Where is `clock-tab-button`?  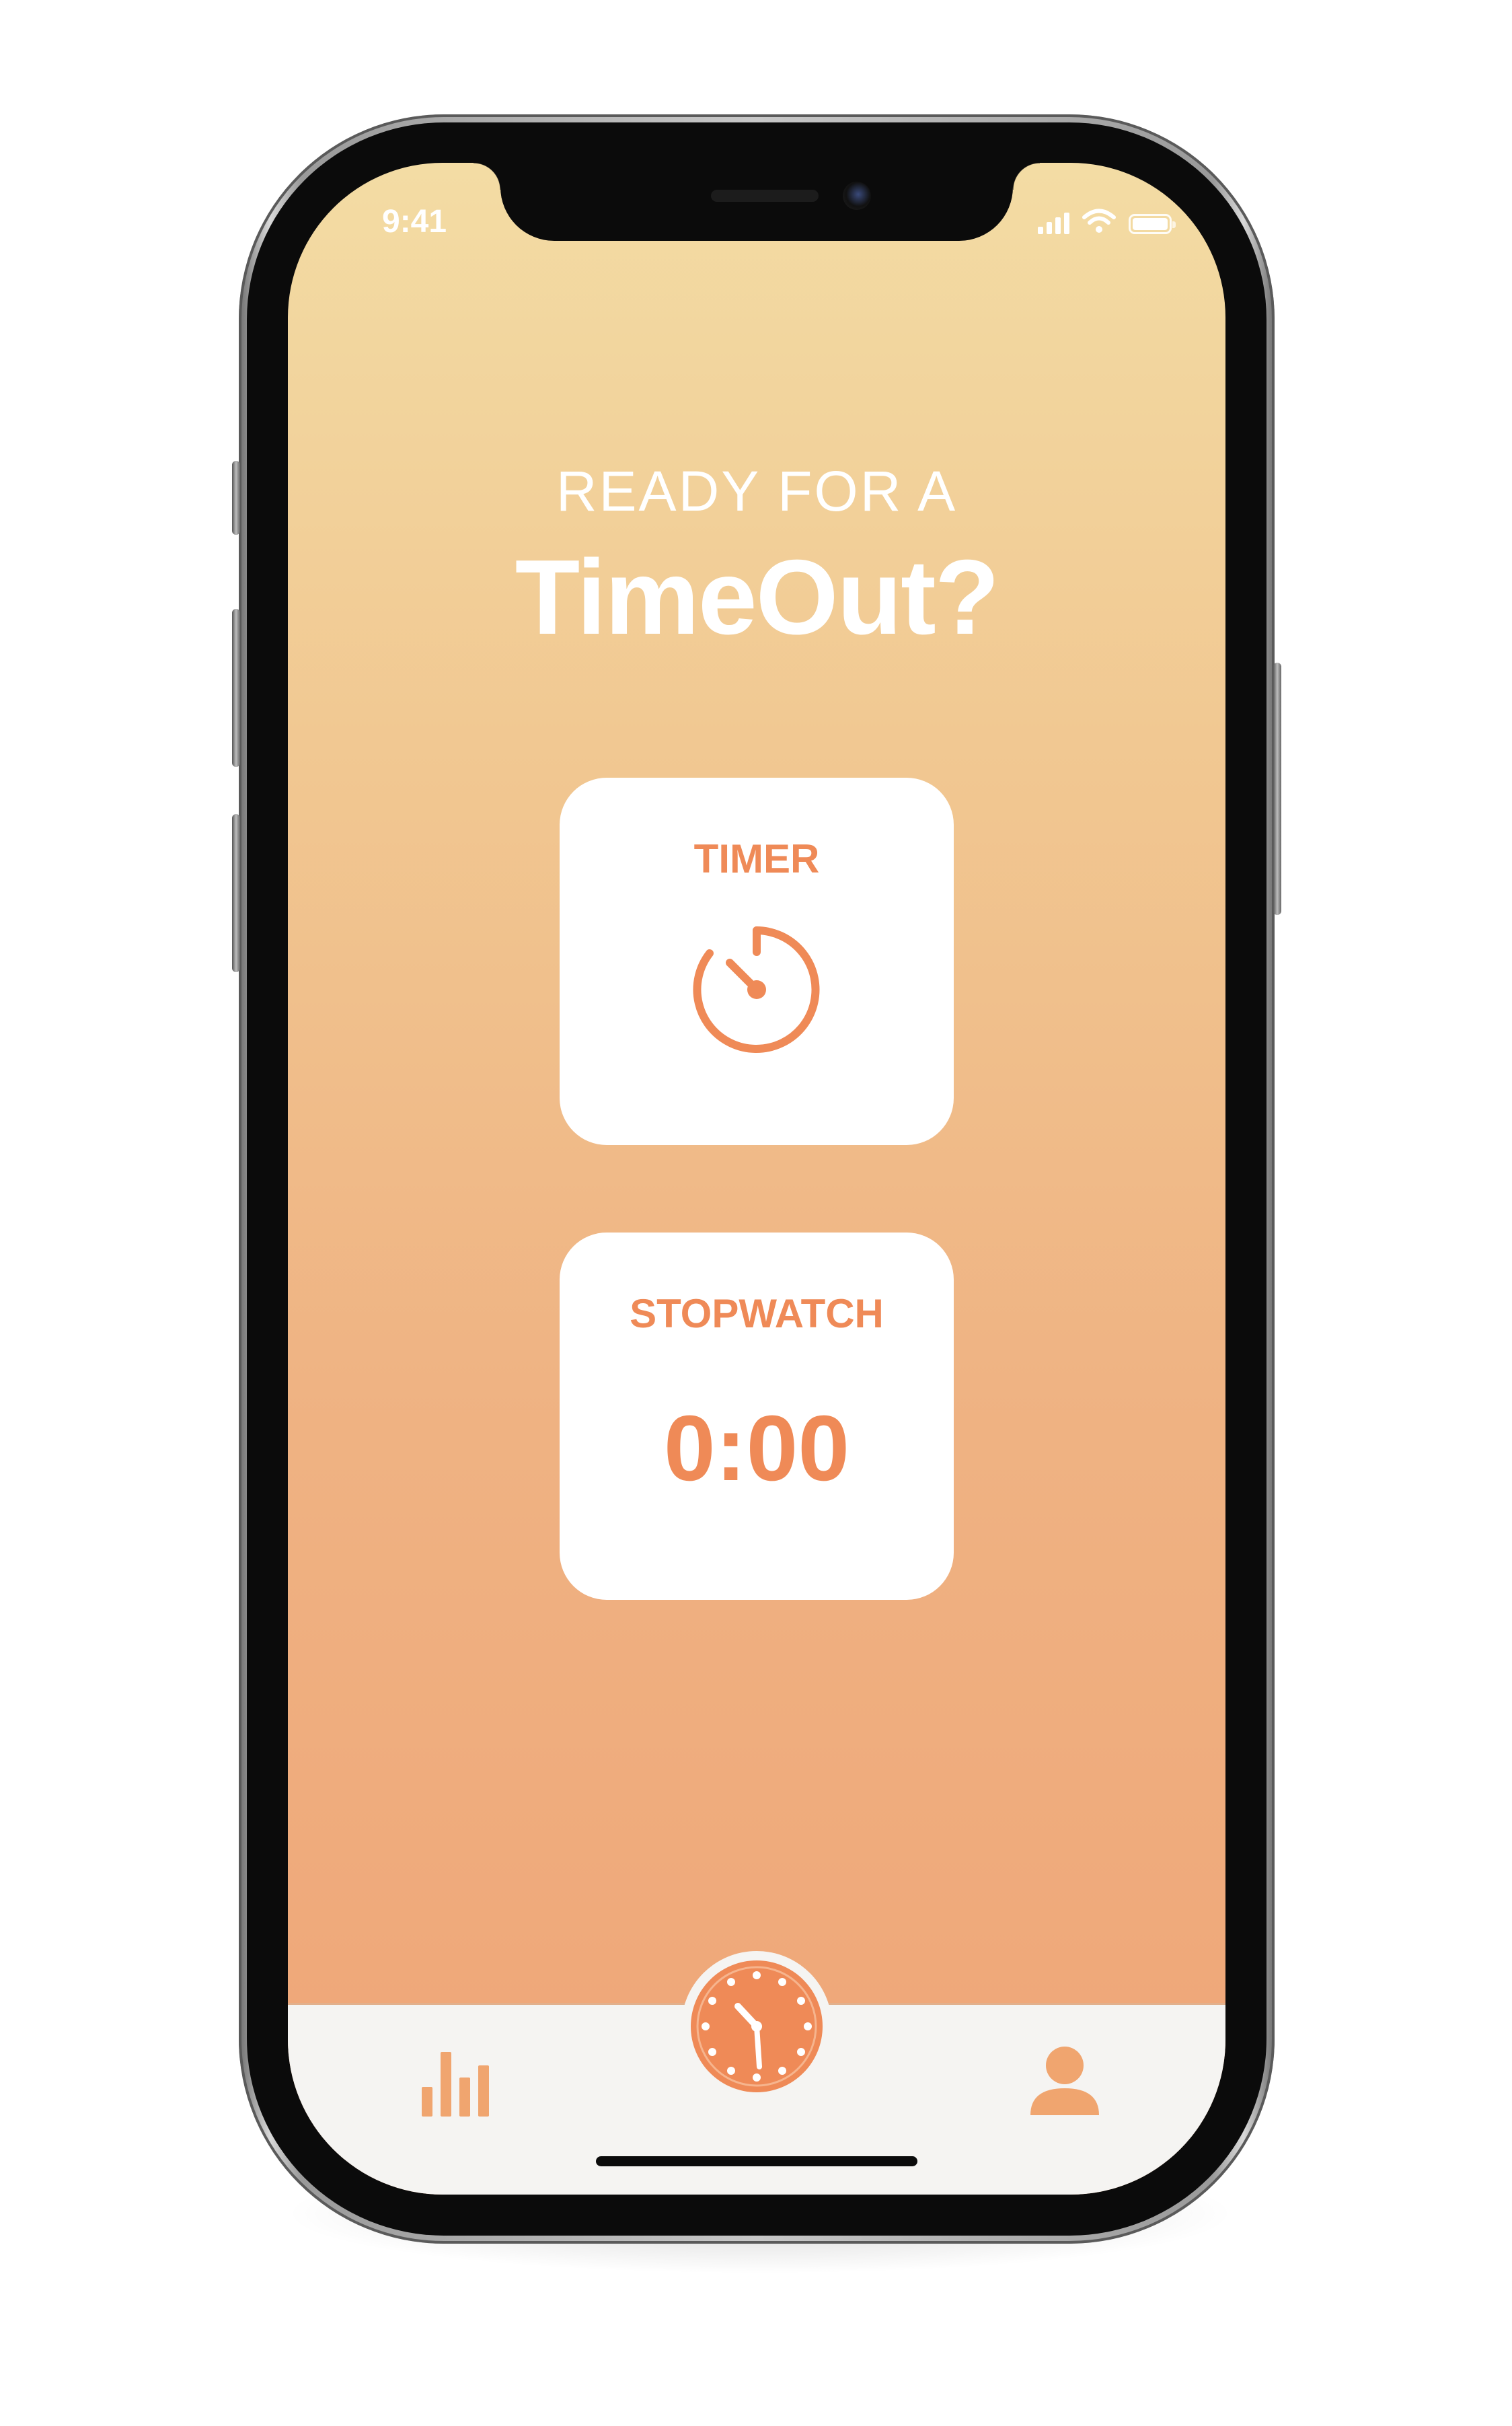 clock-tab-button is located at coordinates (756, 2026).